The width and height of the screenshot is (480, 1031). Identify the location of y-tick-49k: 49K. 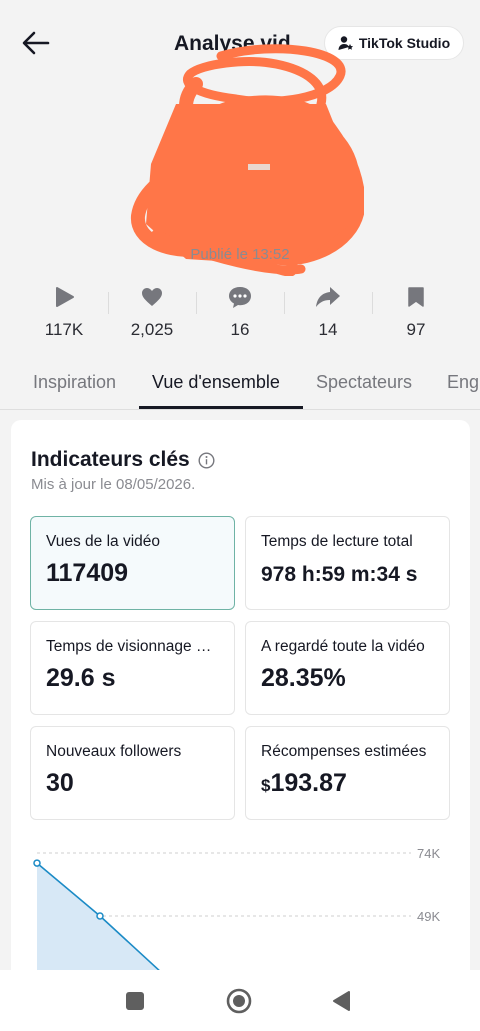
(428, 916).